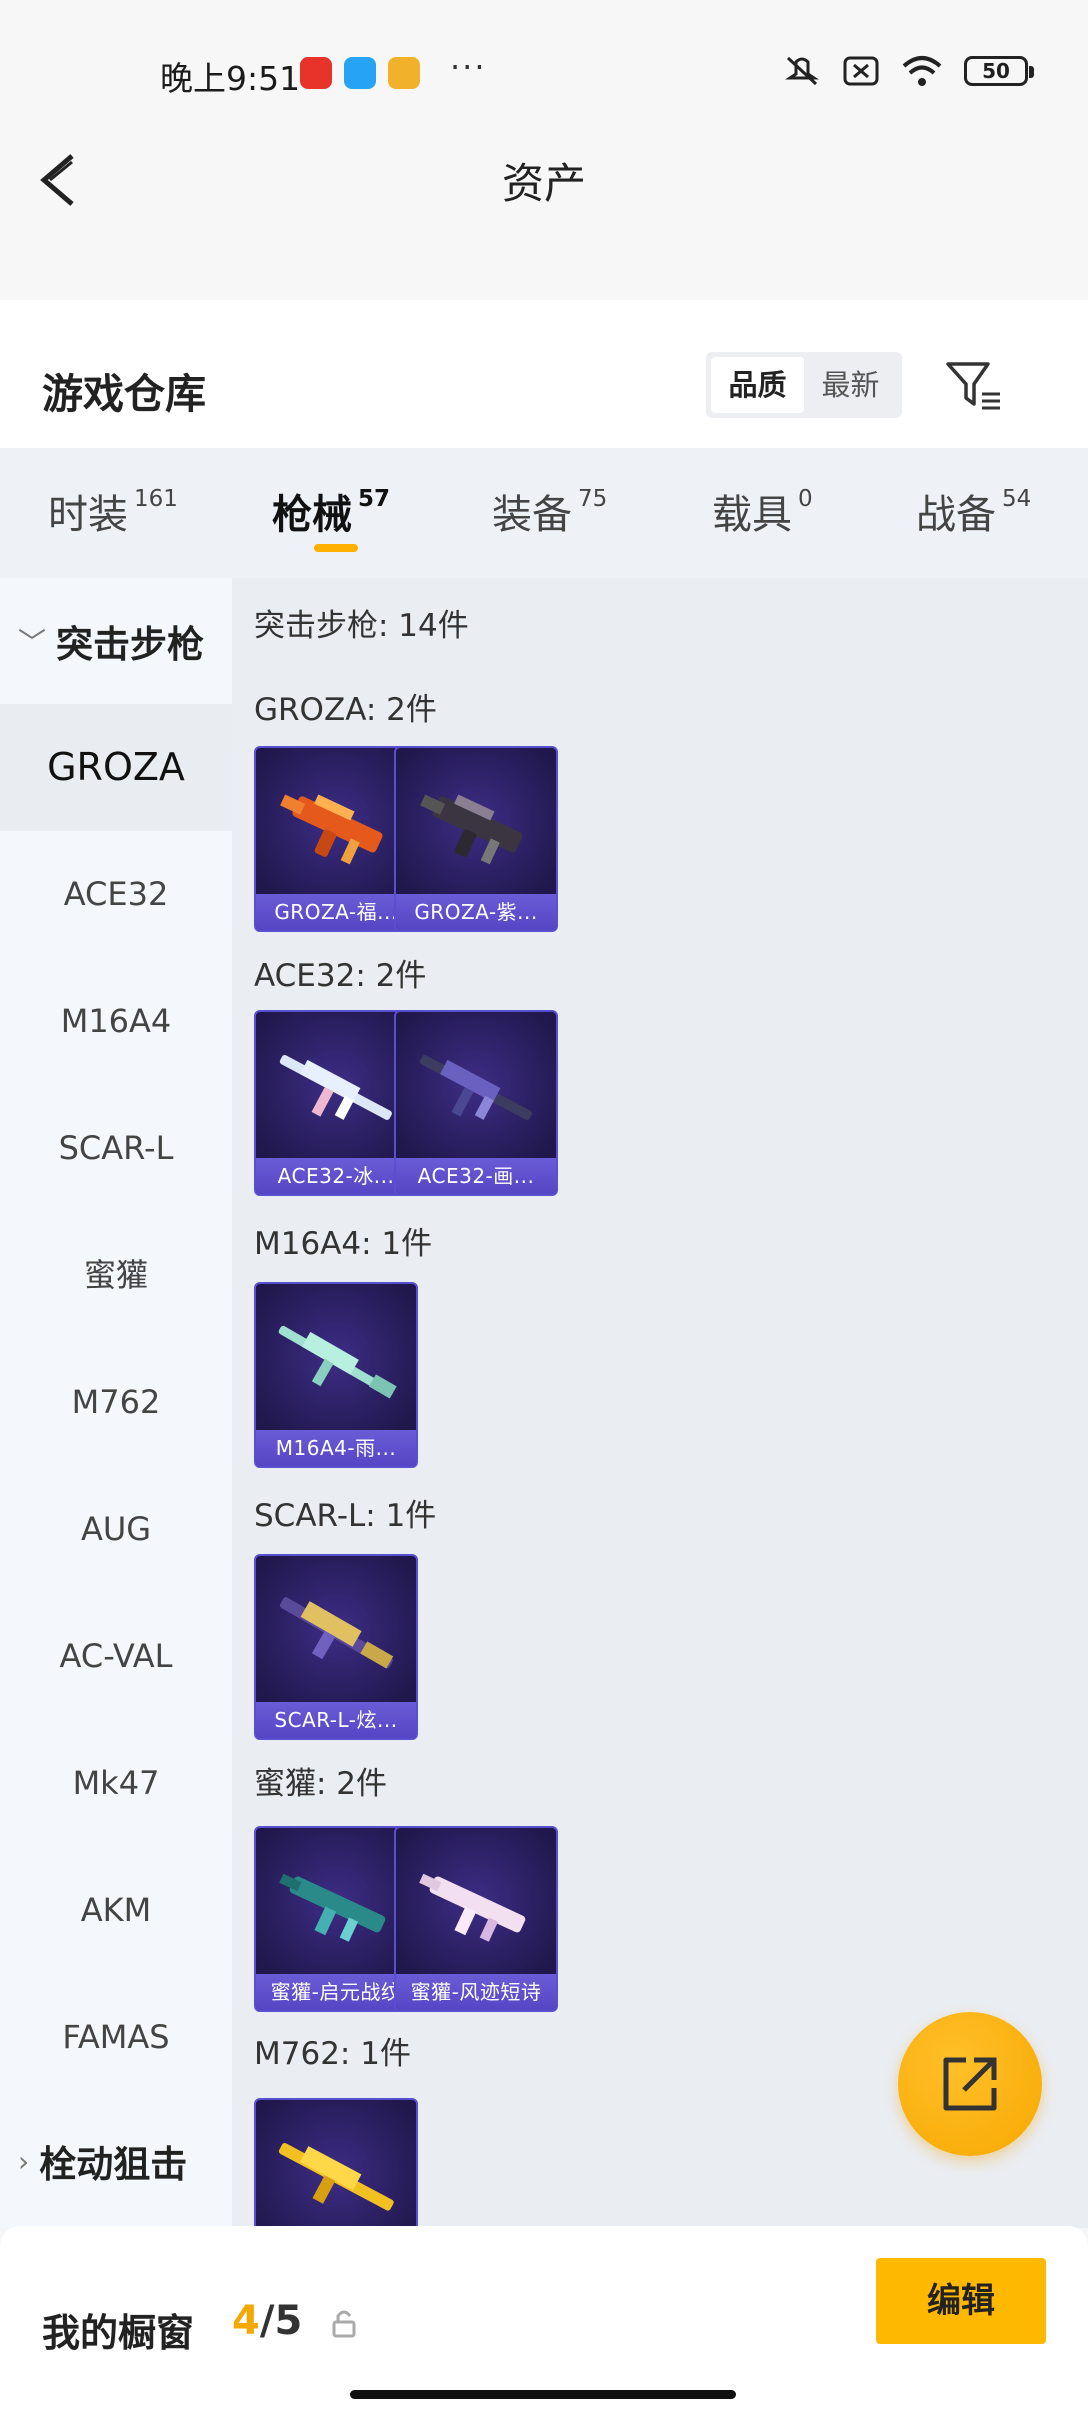 The width and height of the screenshot is (1088, 2417). Describe the element at coordinates (113, 511) in the screenshot. I see `tab-fashion: 时装 161` at that location.